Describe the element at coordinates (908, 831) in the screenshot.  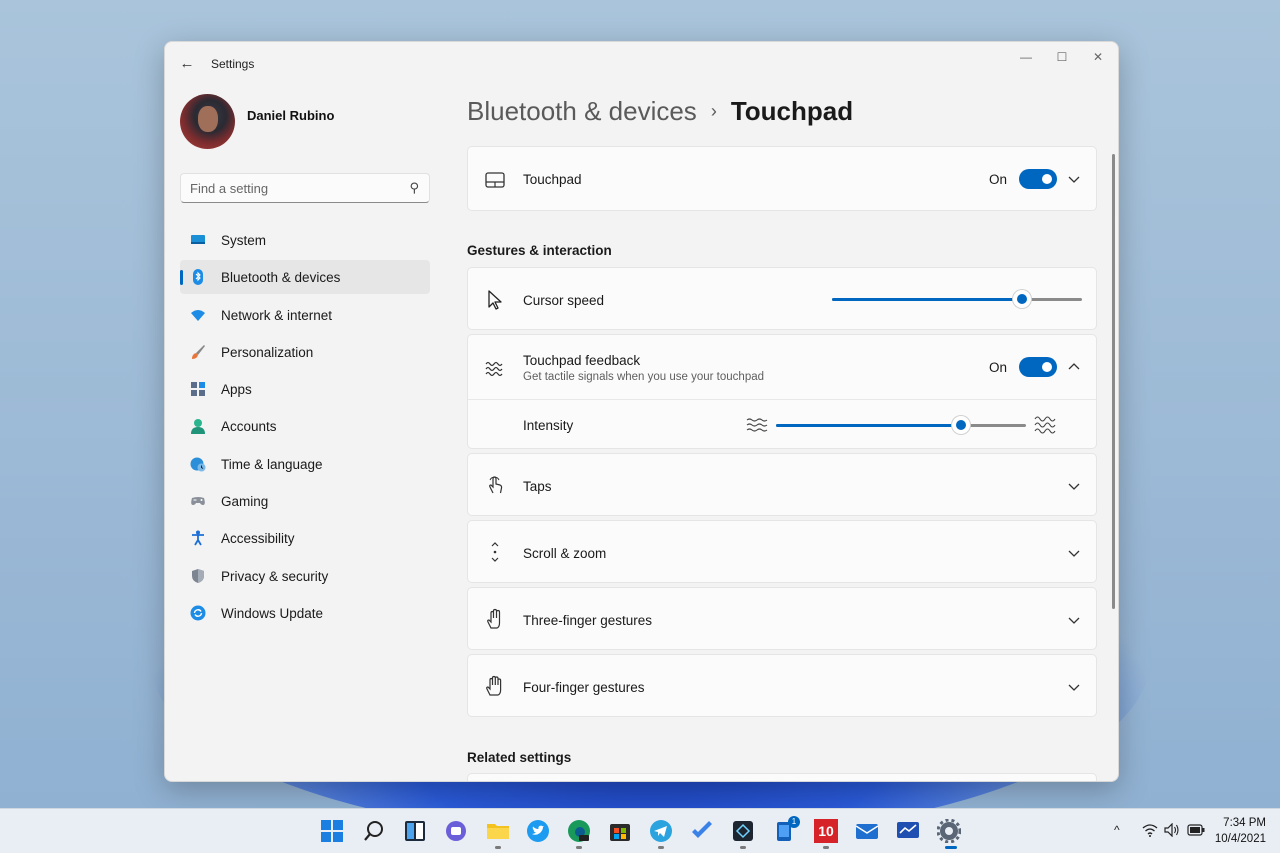
I see `monitor-app-icon` at that location.